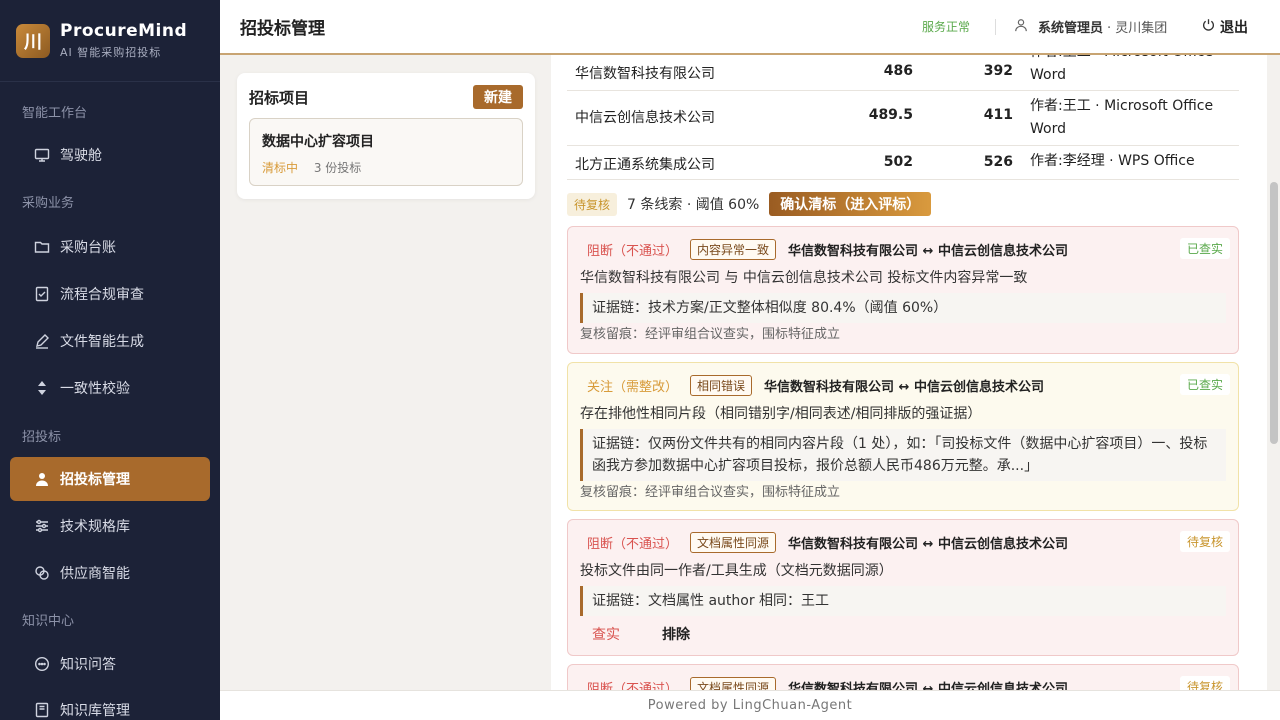 The height and width of the screenshot is (720, 1280). I want to click on clue-description: 投标文件由同一作者/工具生成（文档元数据同源）, so click(736, 571).